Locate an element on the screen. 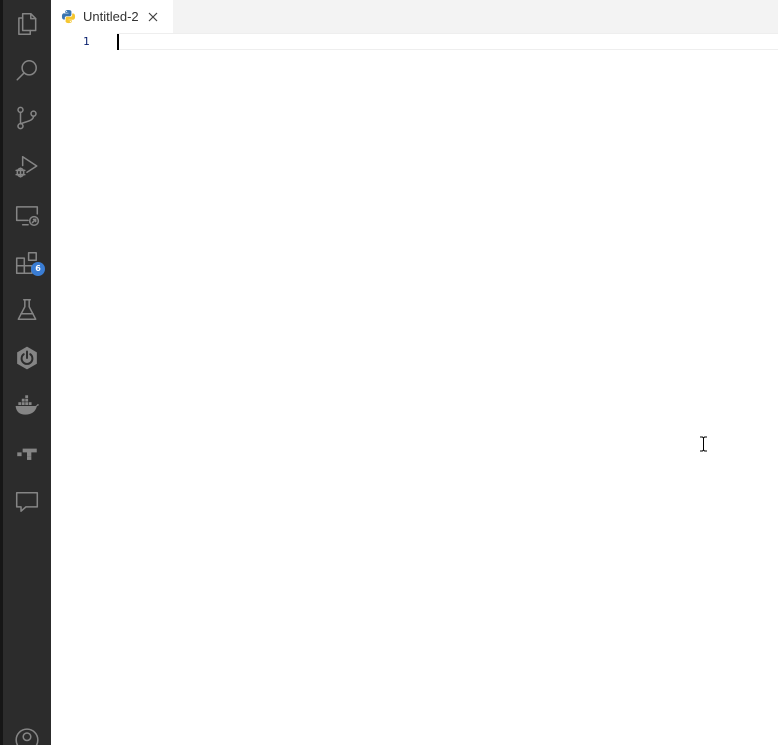 This screenshot has width=778, height=745. testing-button is located at coordinates (27, 310).